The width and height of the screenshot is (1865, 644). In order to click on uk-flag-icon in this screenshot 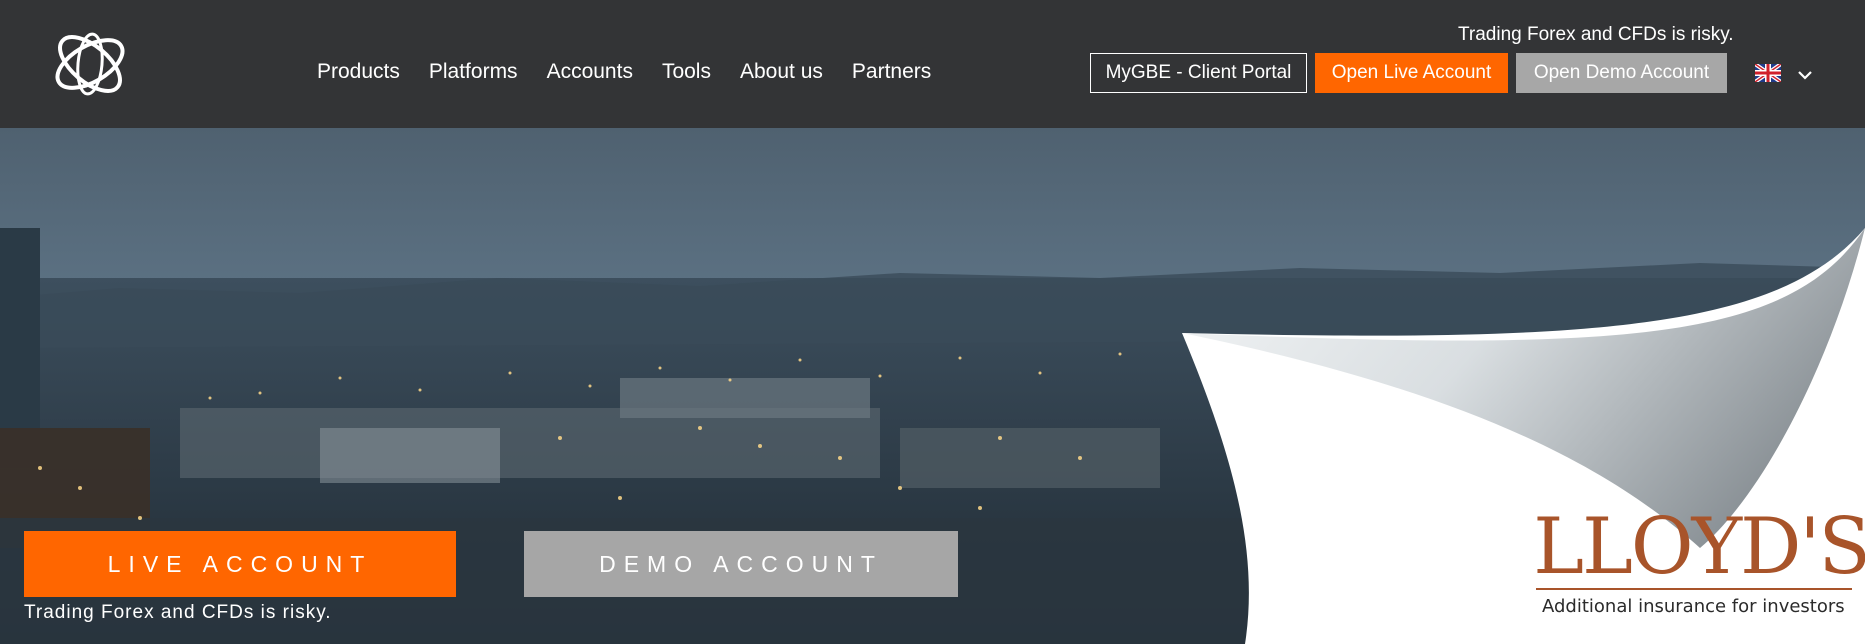, I will do `click(1768, 73)`.